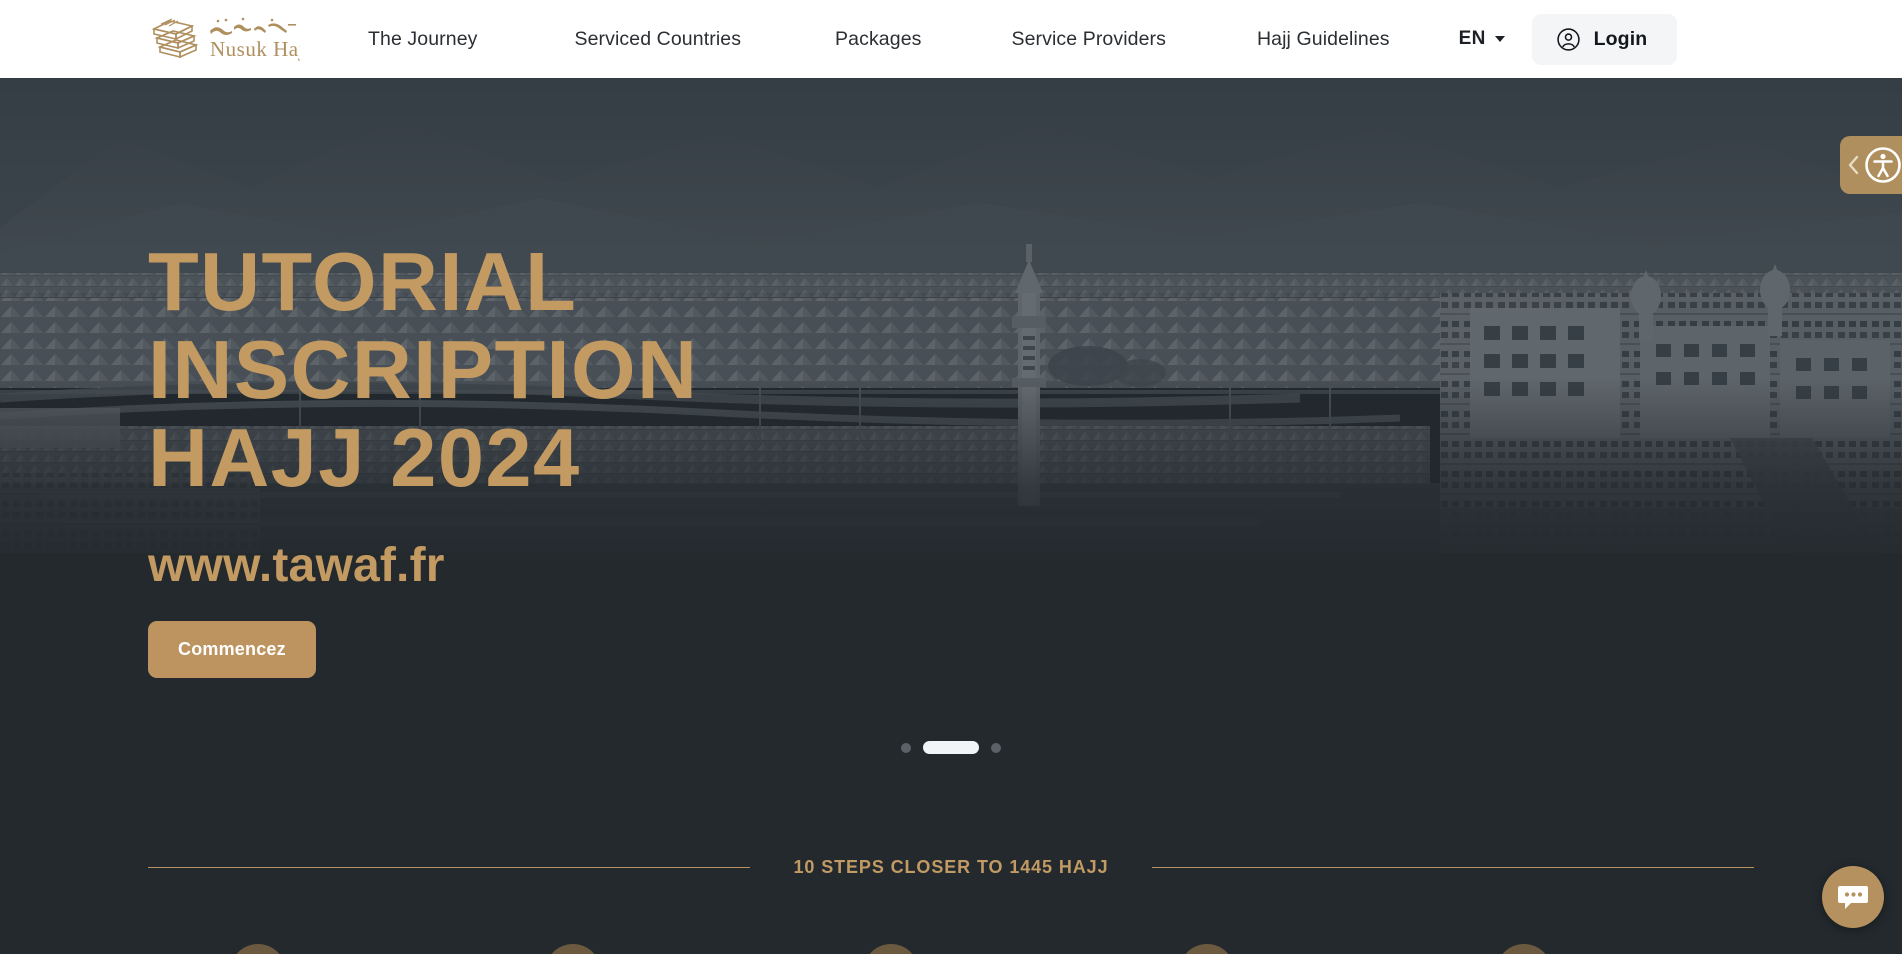 This screenshot has width=1902, height=954. Describe the element at coordinates (364, 457) in the screenshot. I see `hero-title-line-3: HAJJ 2024` at that location.